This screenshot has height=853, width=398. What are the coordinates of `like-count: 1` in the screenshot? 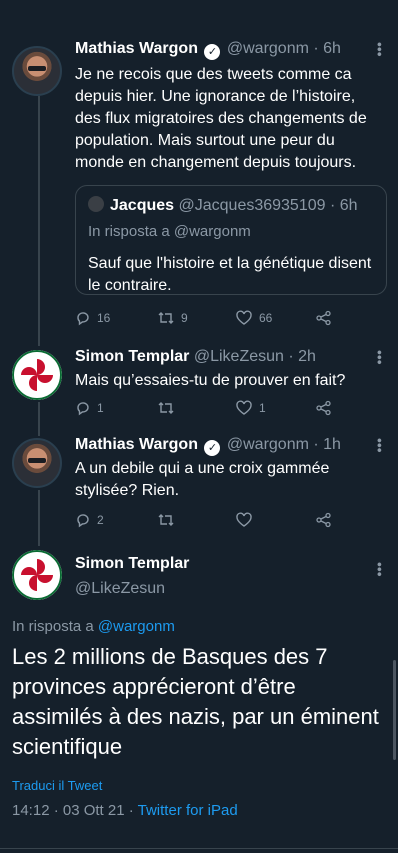 It's located at (262, 408).